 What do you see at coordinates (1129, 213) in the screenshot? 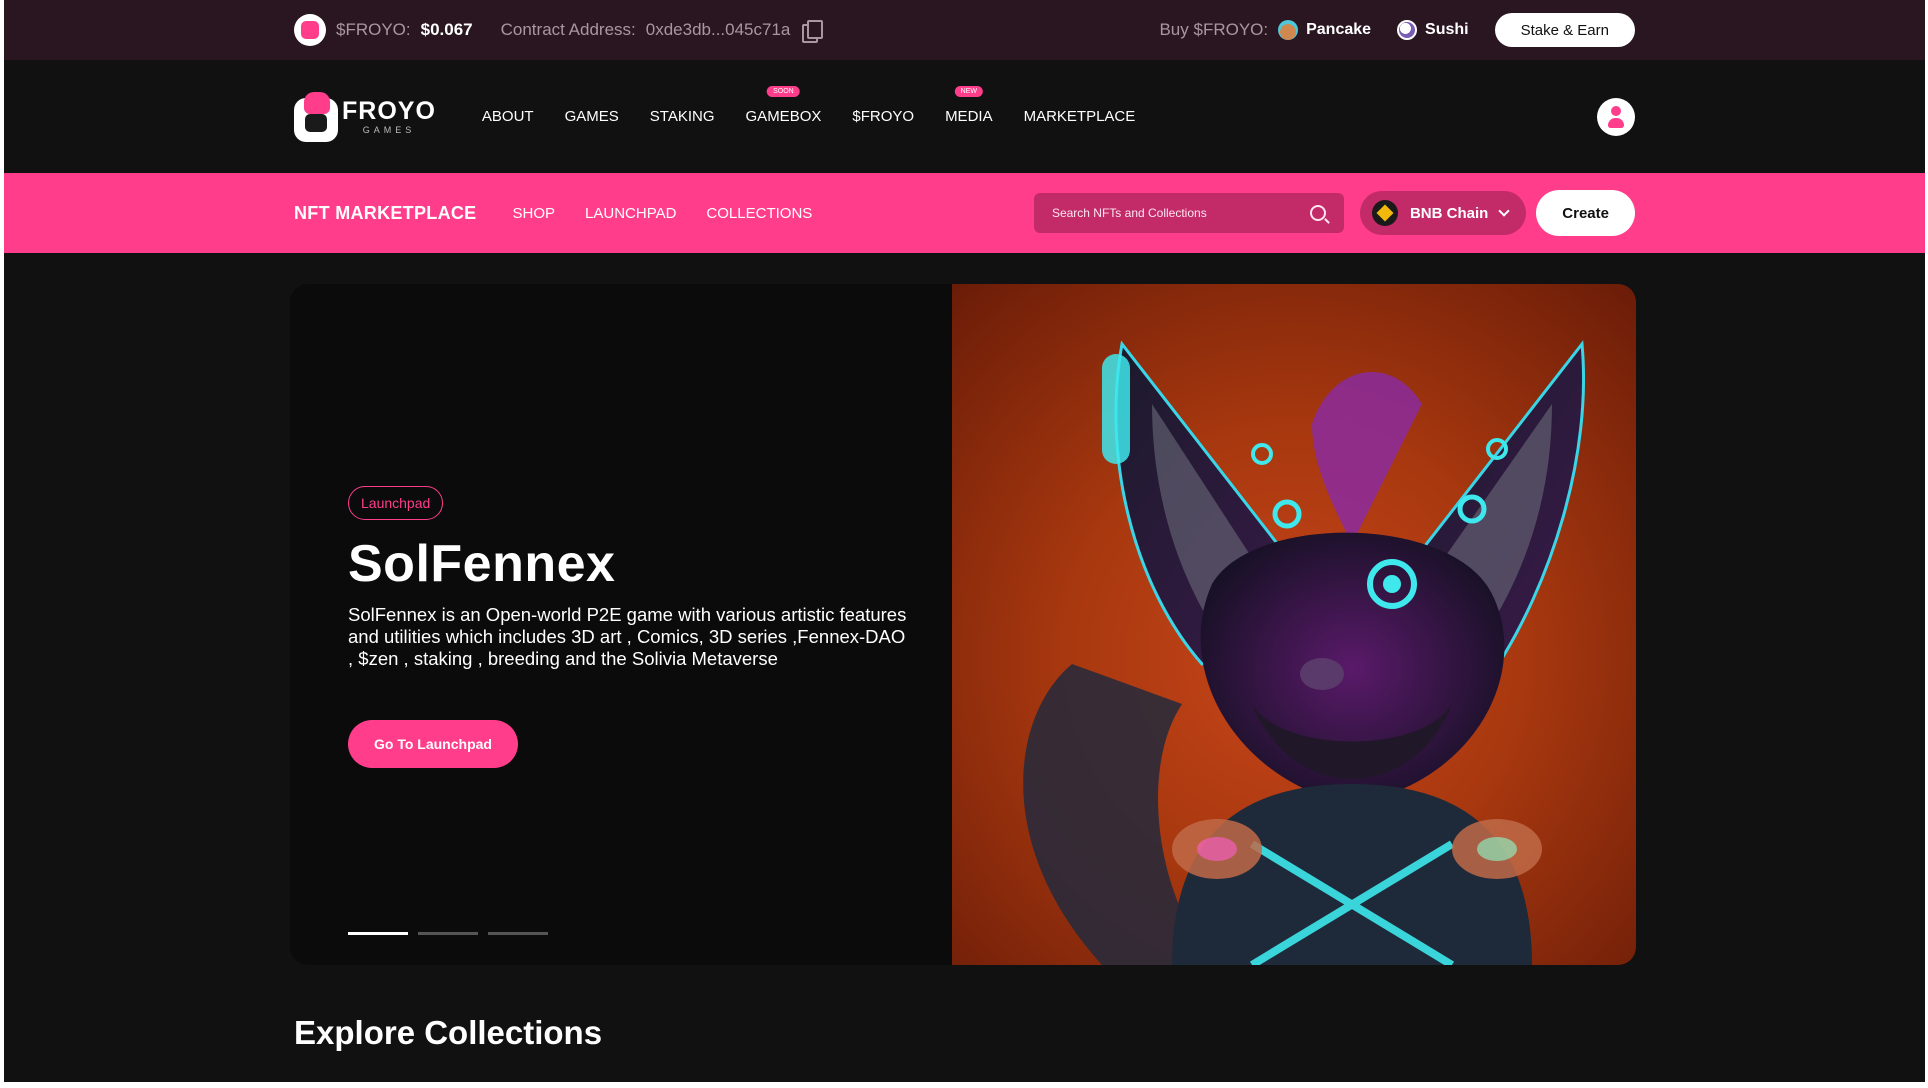
I see `search-placeholder: Search NFTs and Collections` at bounding box center [1129, 213].